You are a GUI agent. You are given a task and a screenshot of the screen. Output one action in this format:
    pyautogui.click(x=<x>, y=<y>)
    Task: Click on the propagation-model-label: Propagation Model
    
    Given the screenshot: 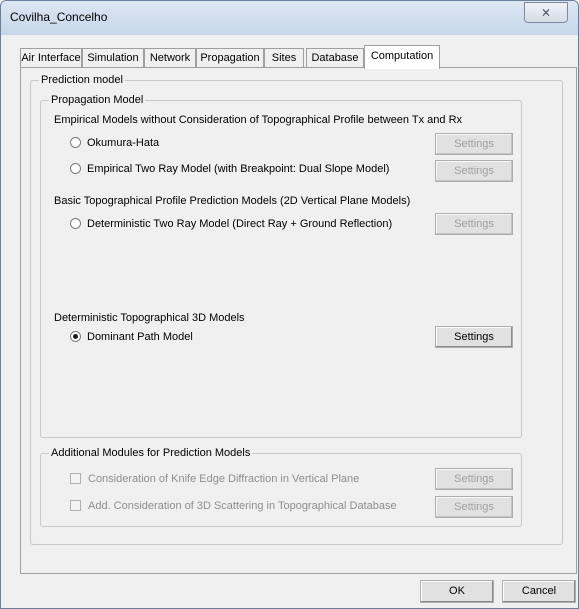 What is the action you would take?
    pyautogui.click(x=97, y=100)
    